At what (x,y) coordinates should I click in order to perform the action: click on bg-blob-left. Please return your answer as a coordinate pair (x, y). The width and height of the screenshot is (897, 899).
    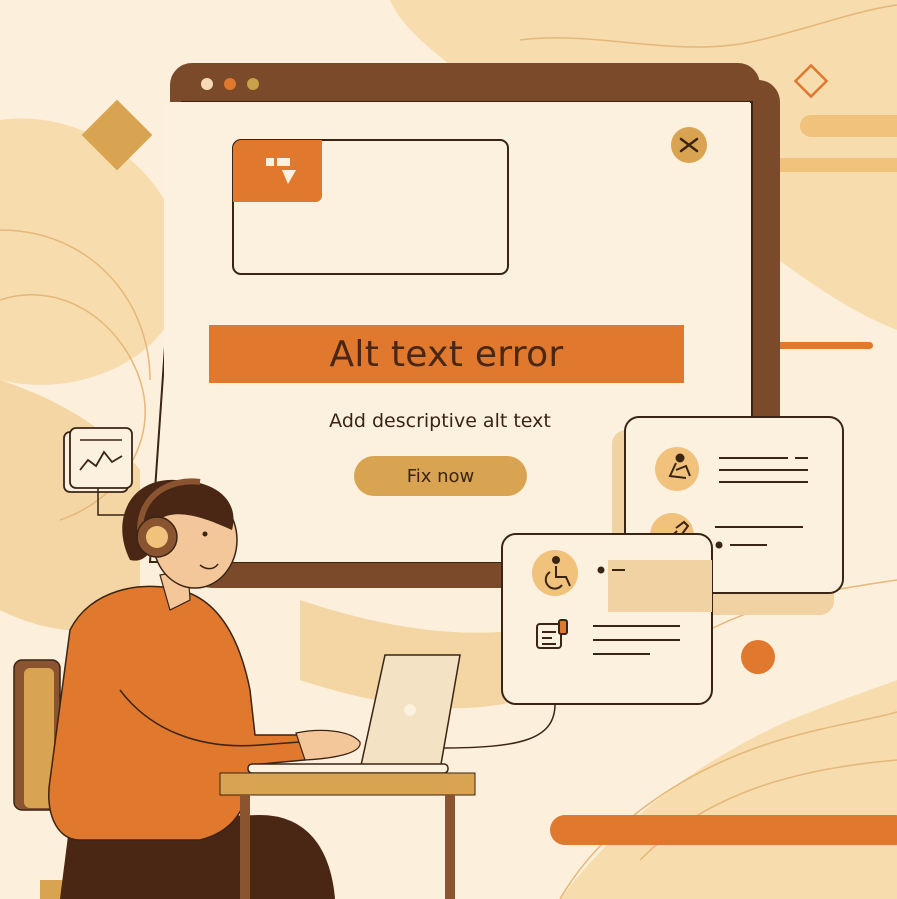
    Looking at the image, I should click on (92, 251).